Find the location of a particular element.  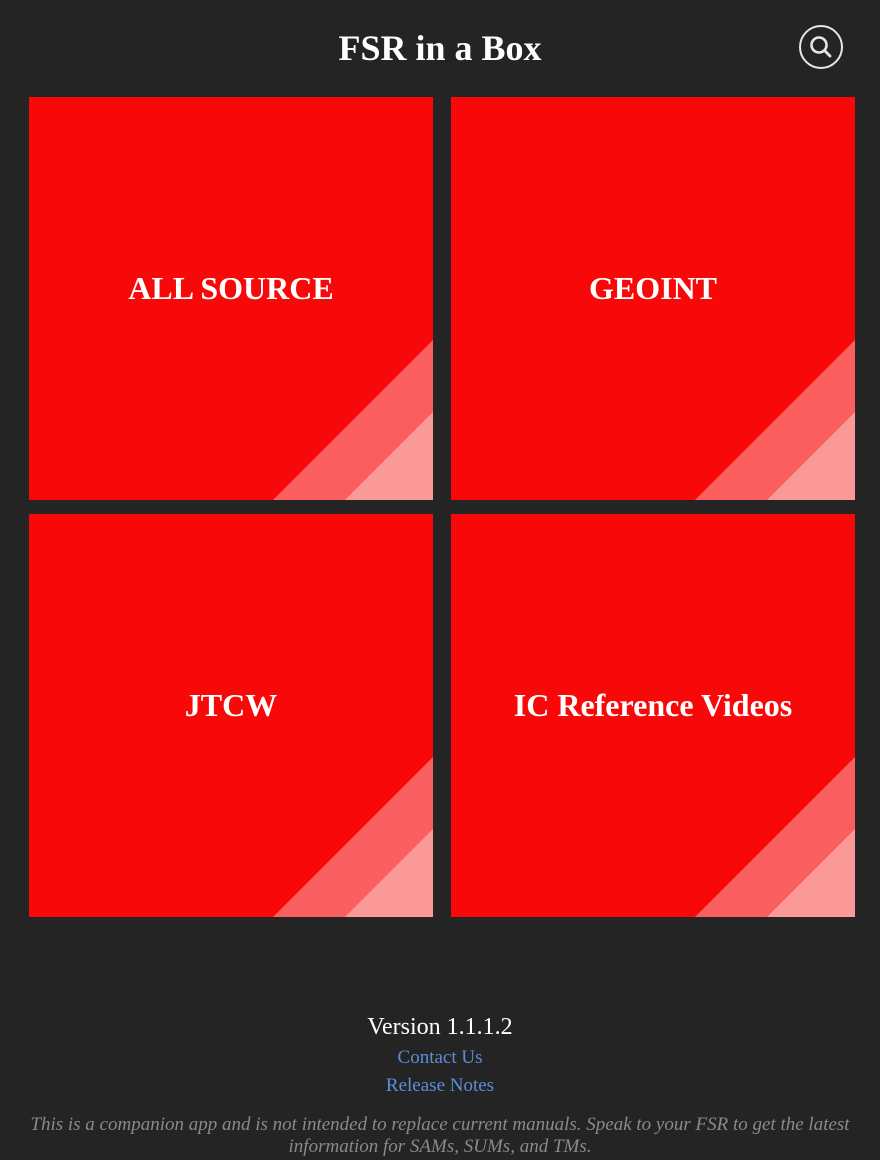

tile-label: JTCW is located at coordinates (231, 705).